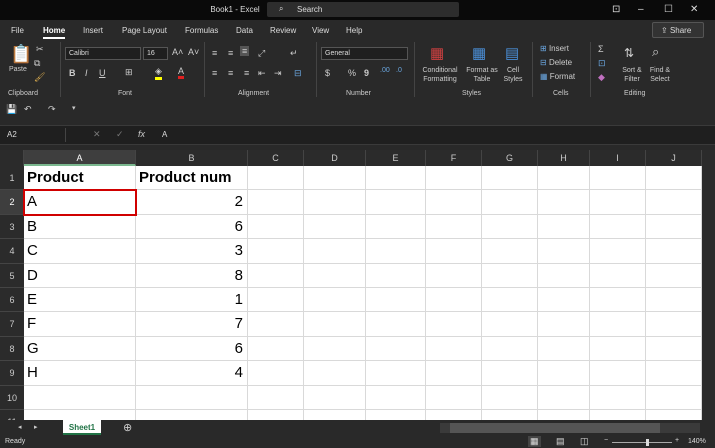 This screenshot has height=448, width=715. Describe the element at coordinates (454, 158) in the screenshot. I see `column-header-f: F` at that location.